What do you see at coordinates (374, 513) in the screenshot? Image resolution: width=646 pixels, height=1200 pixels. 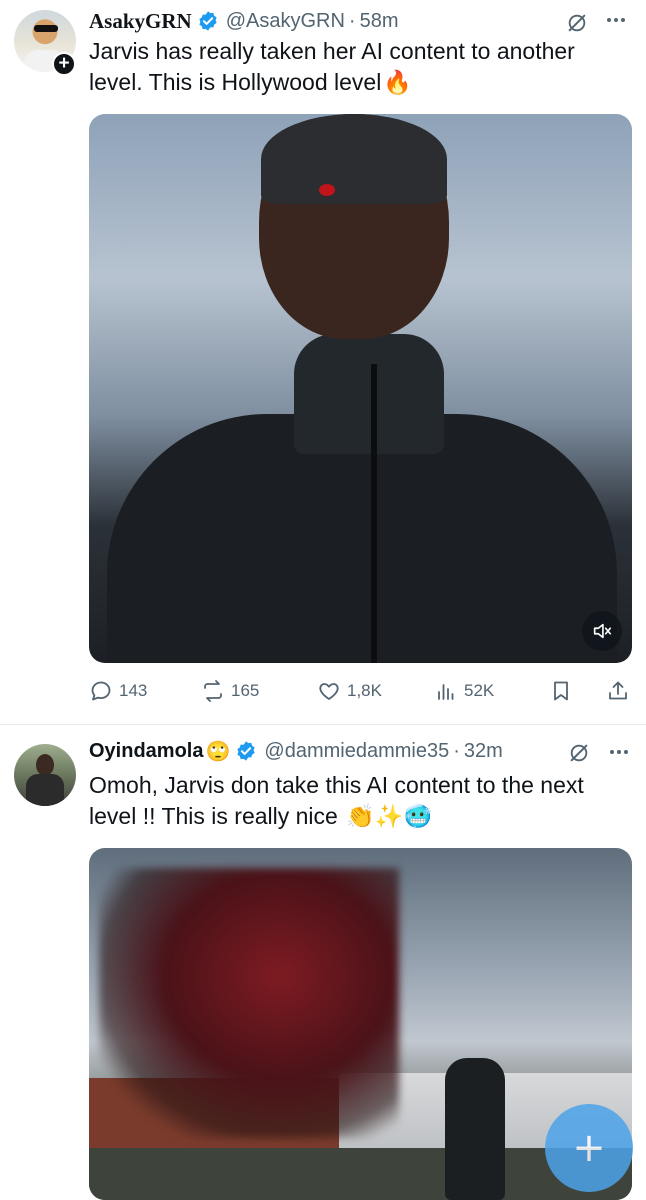 I see `video-figure-zipper` at bounding box center [374, 513].